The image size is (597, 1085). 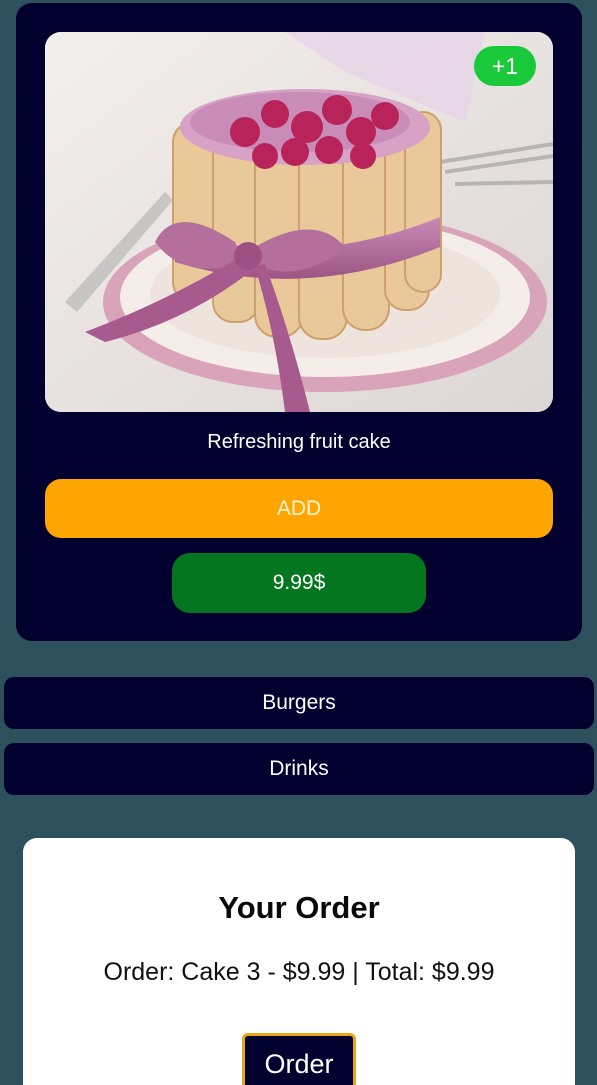 I want to click on category-burgers: Burgers, so click(x=299, y=703).